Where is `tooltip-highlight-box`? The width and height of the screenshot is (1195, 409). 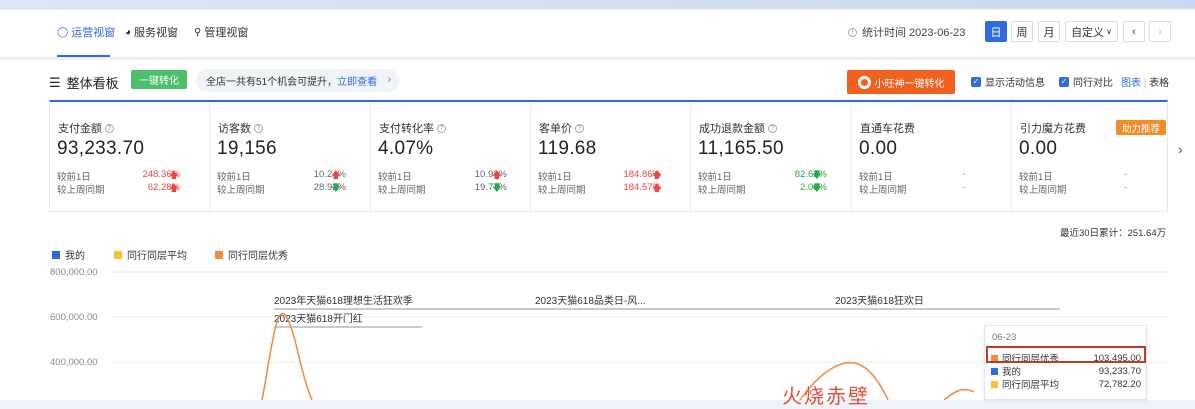
tooltip-highlight-box is located at coordinates (1066, 354).